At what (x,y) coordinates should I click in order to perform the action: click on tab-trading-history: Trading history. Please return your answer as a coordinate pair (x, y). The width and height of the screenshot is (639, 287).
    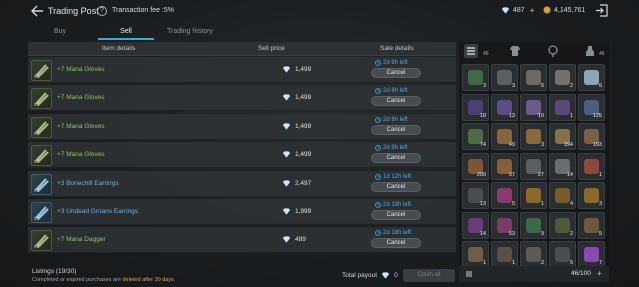
    Looking at the image, I should click on (190, 33).